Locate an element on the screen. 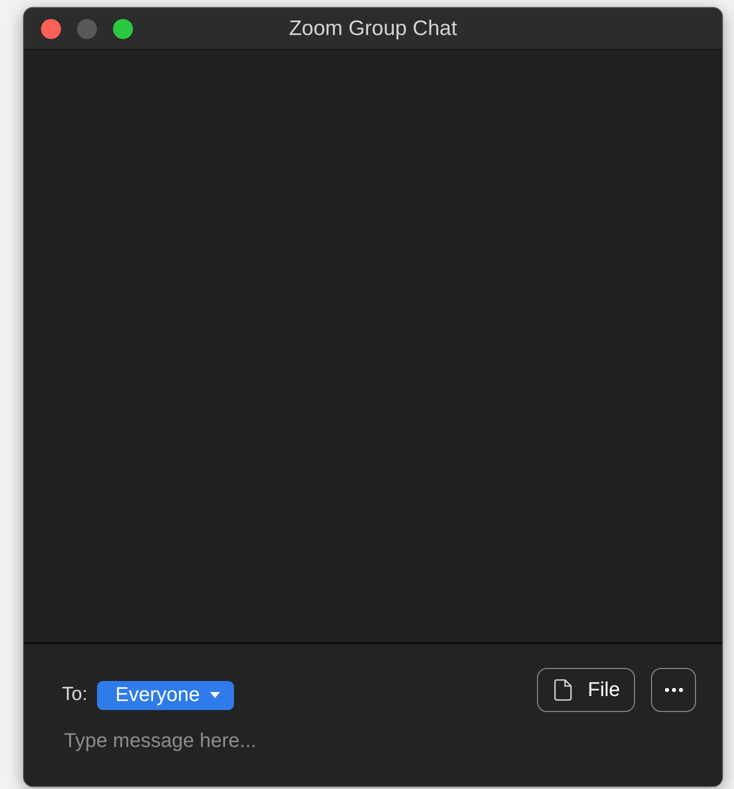 Image resolution: width=734 pixels, height=789 pixels. recipient-dropdown: Everyone is located at coordinates (165, 695).